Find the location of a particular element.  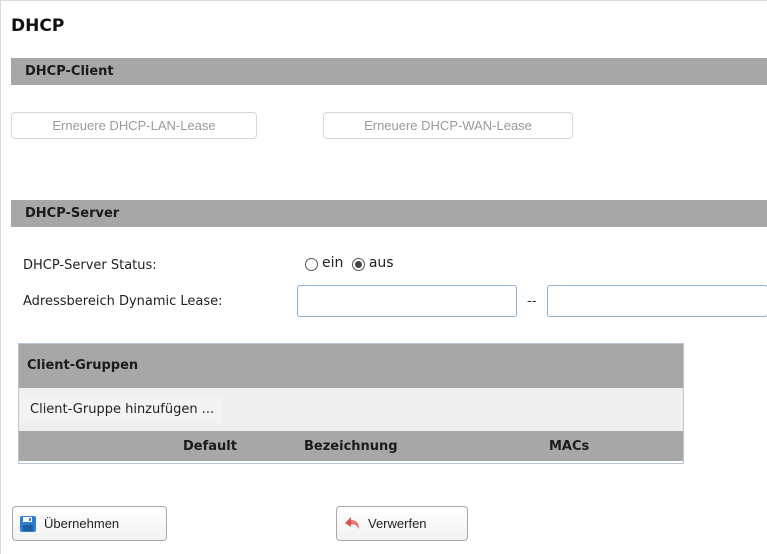

discard-button-label: Verwerfen is located at coordinates (397, 523).